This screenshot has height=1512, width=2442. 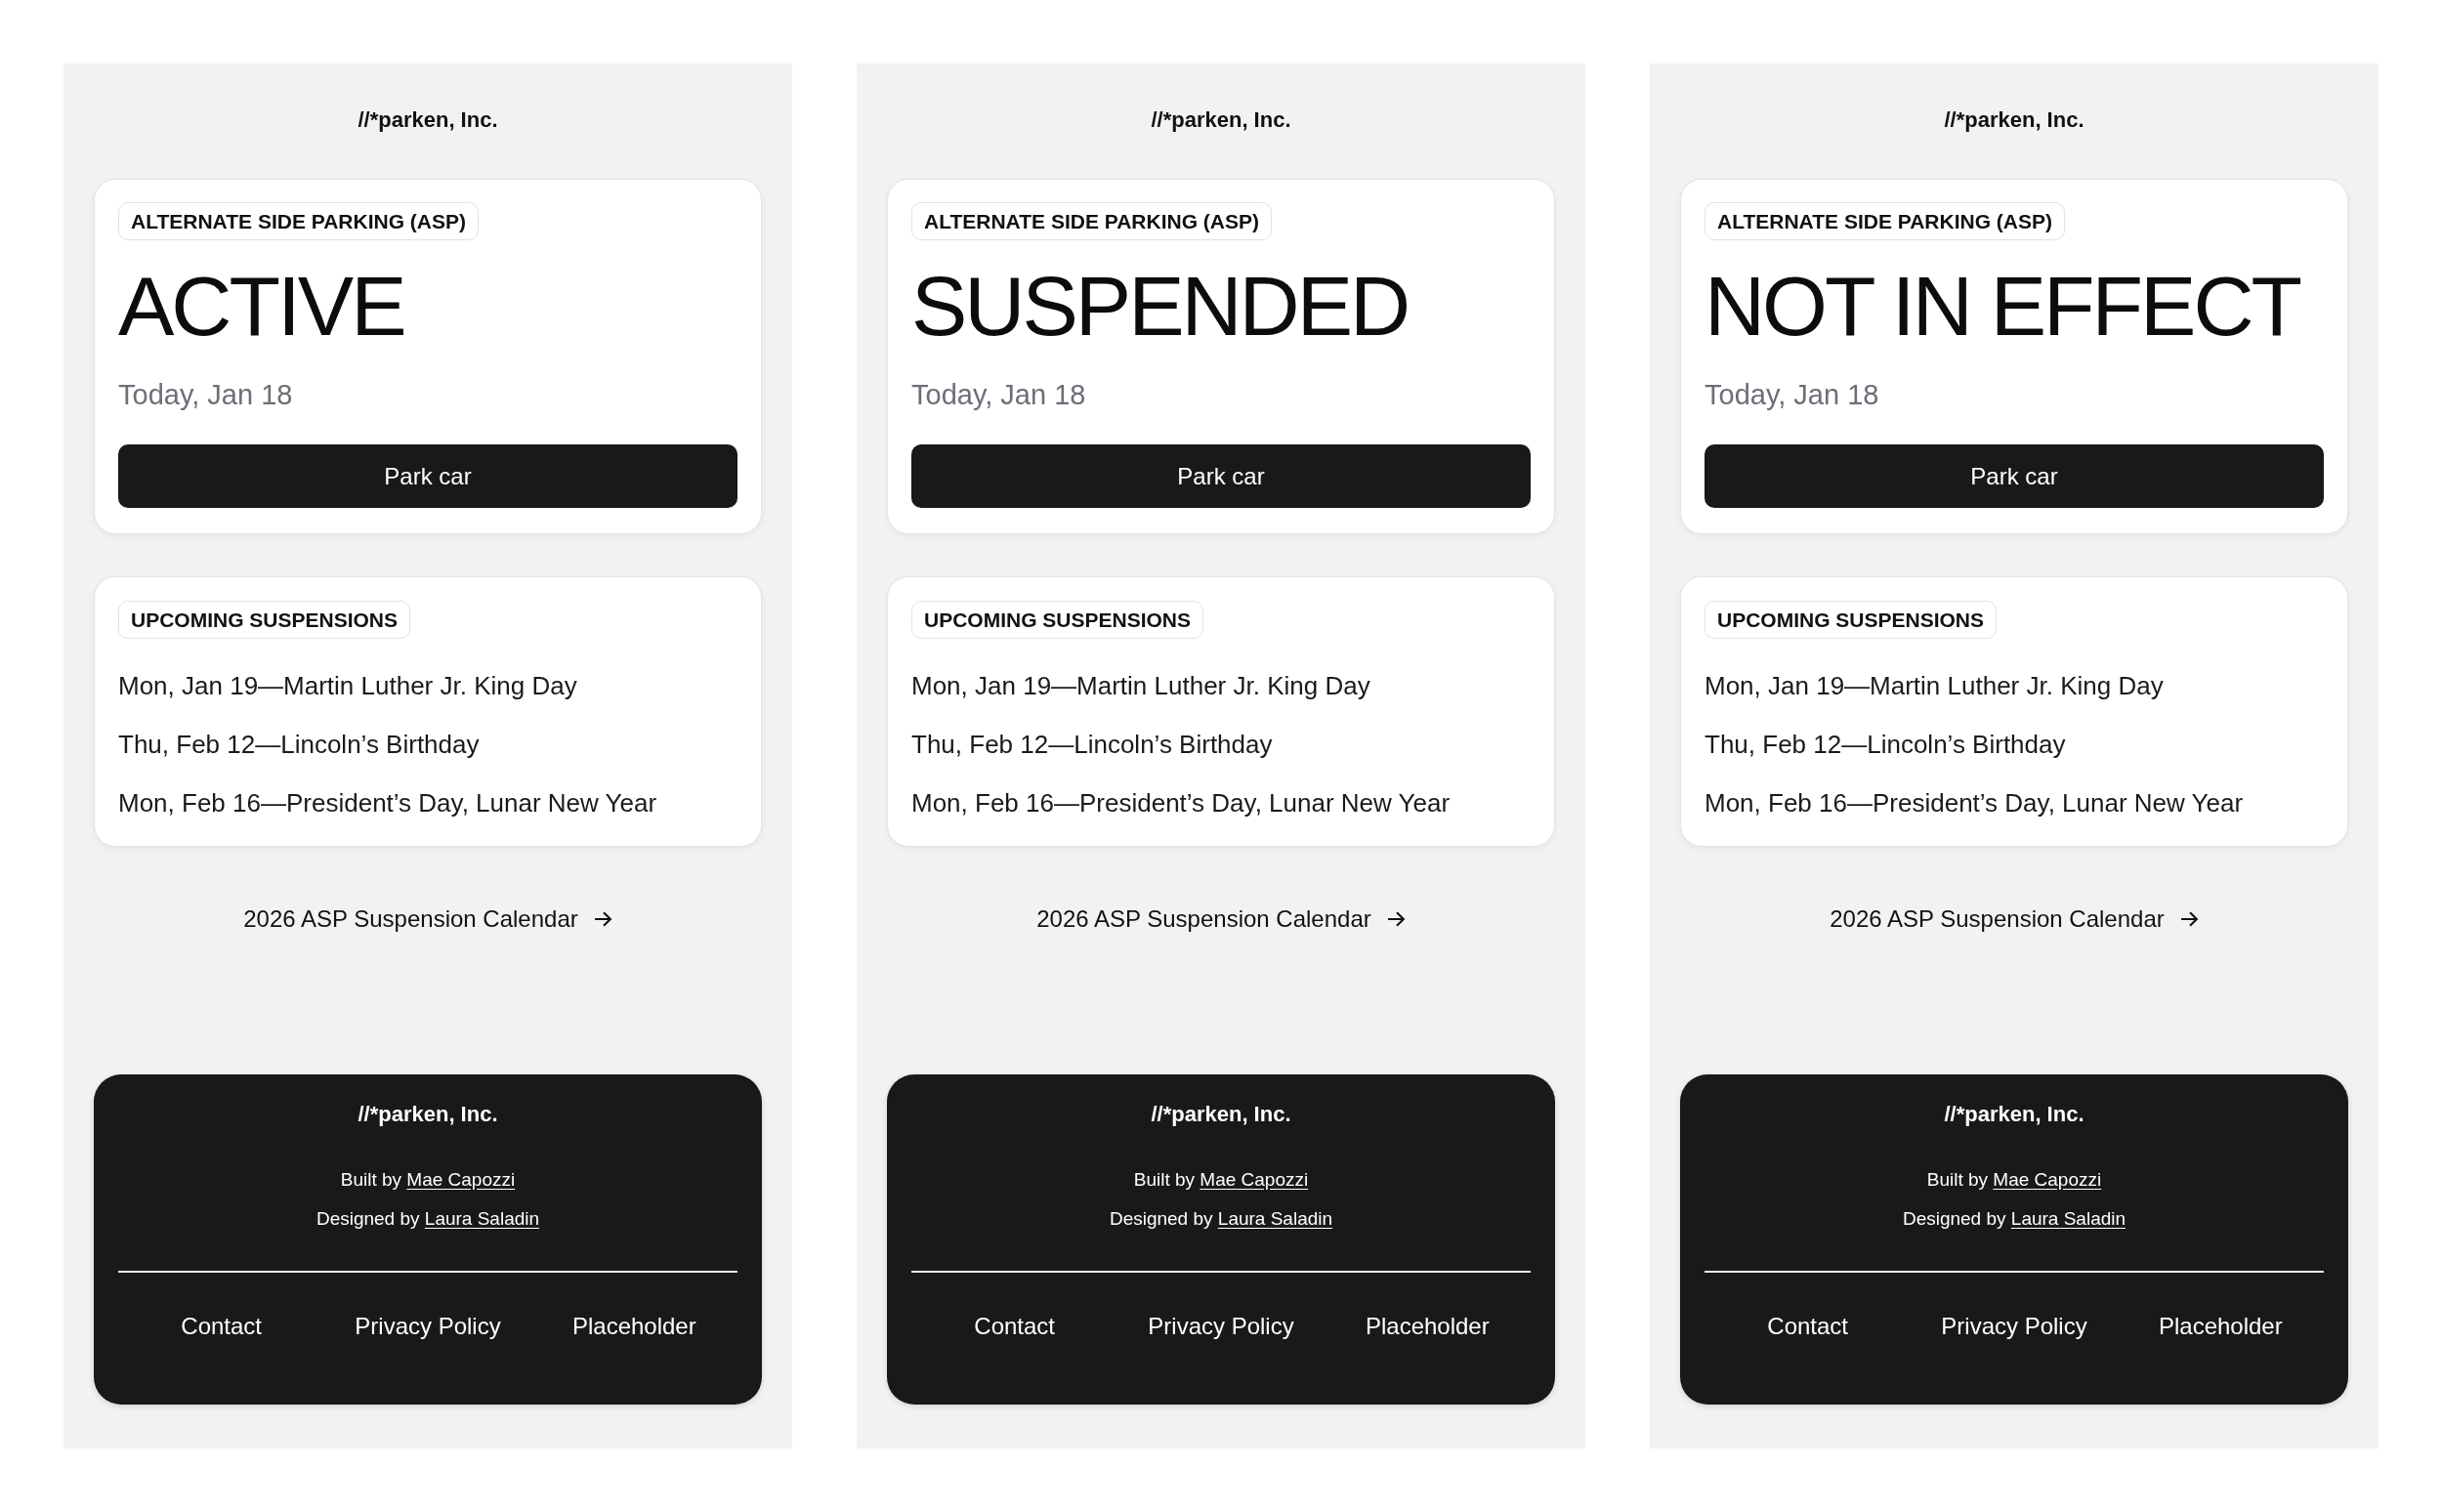 I want to click on status-heading: SUSPENDED, so click(x=1160, y=306).